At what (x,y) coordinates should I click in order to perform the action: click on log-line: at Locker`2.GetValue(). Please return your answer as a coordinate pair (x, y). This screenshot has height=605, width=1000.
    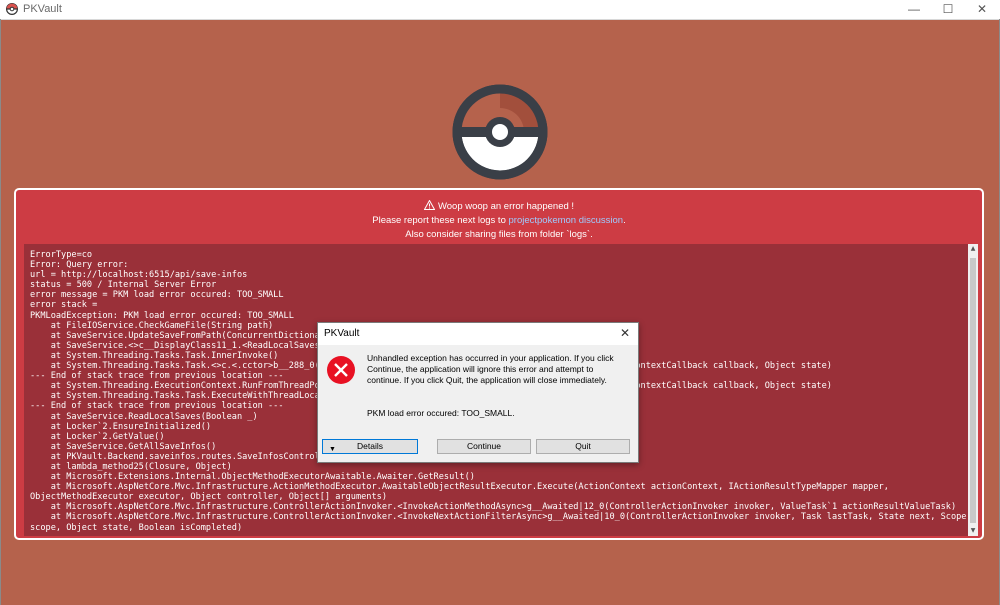
    Looking at the image, I should click on (107, 436).